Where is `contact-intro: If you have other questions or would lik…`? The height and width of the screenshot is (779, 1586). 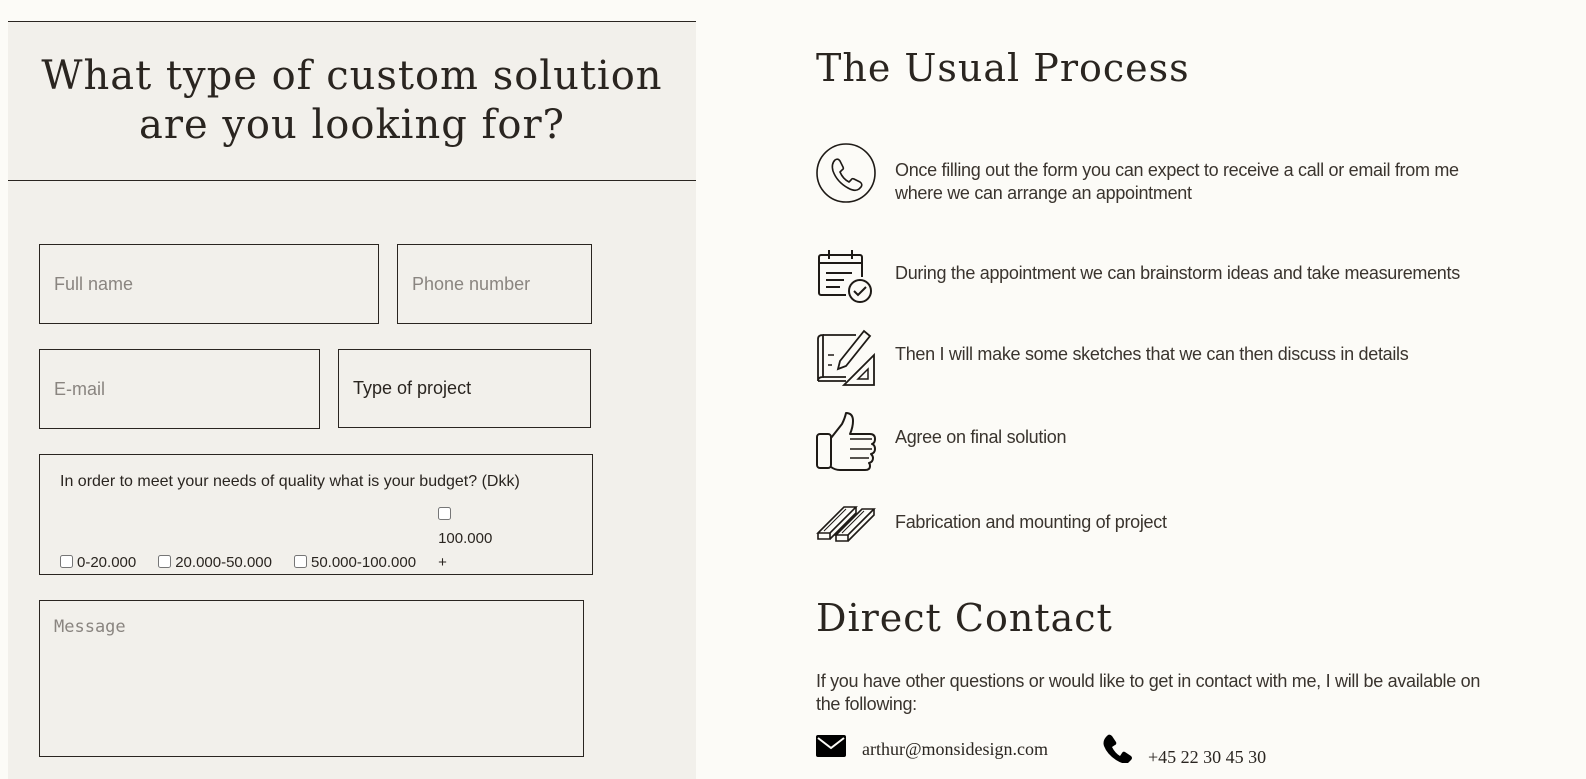
contact-intro: If you have other questions or would lik… is located at coordinates (1148, 692).